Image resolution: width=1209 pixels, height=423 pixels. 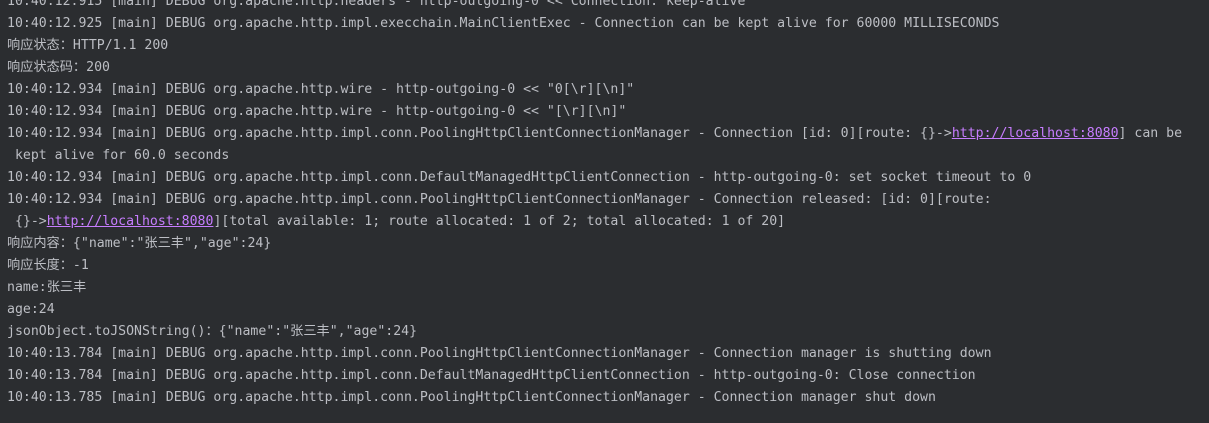 I want to click on console-text: ] can be, so click(x=1150, y=133).